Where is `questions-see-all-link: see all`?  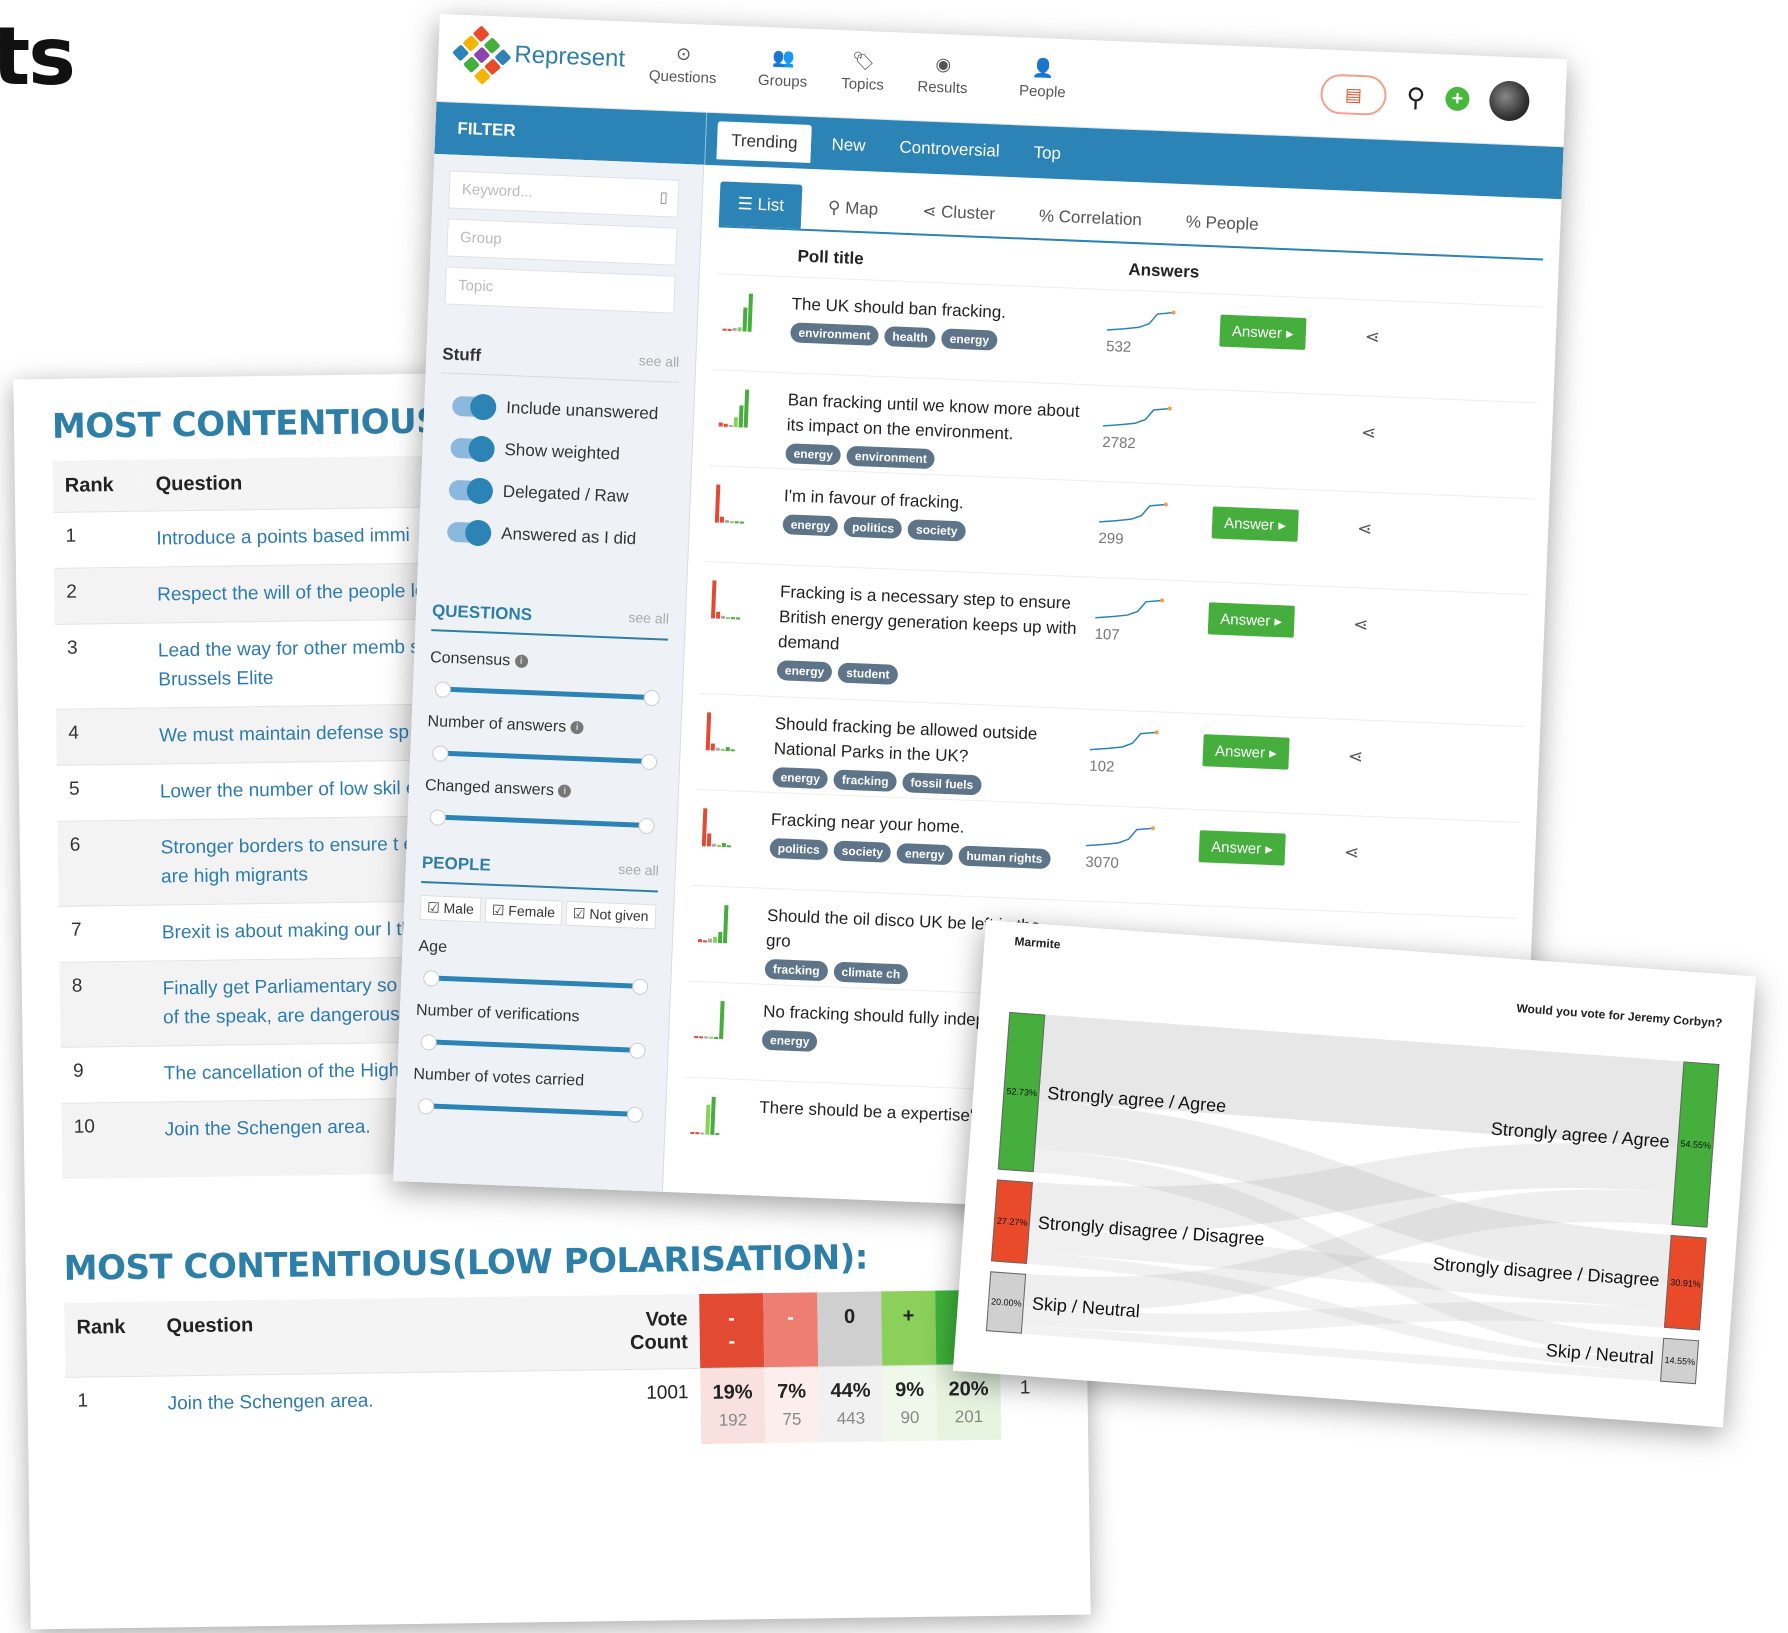
questions-see-all-link: see all is located at coordinates (648, 620).